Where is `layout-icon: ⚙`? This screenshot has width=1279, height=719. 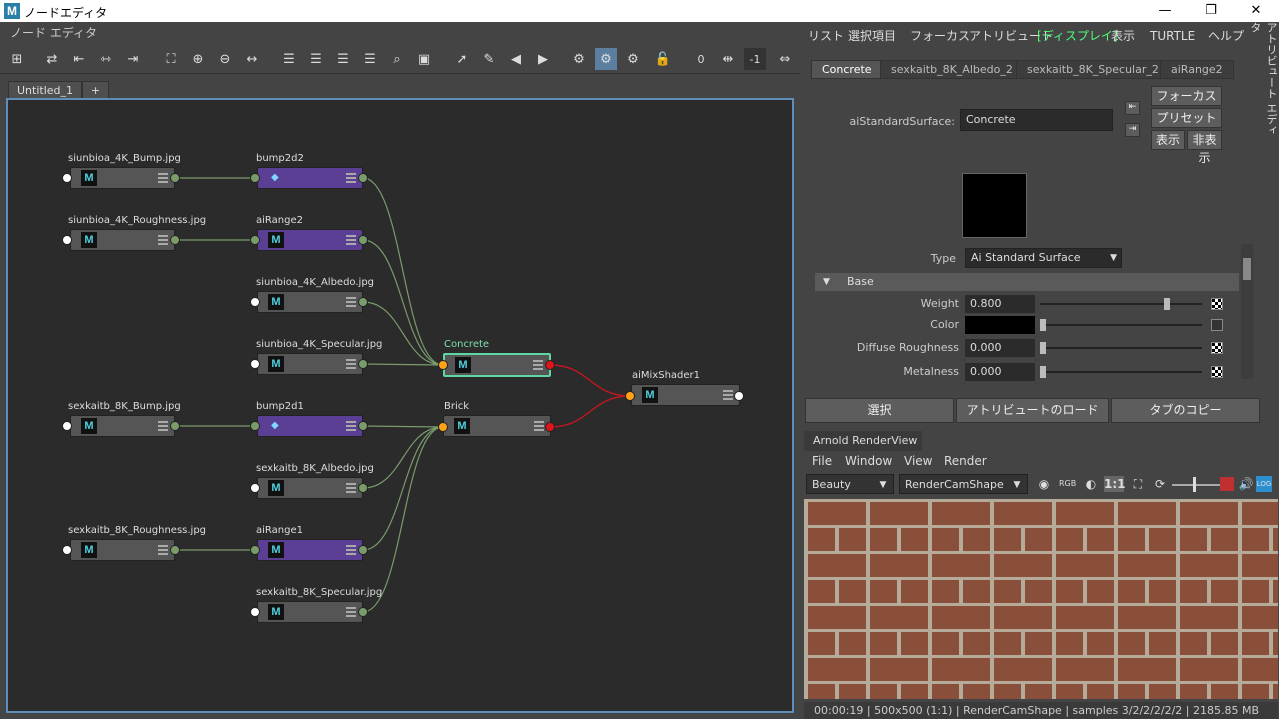
layout-icon: ⚙ is located at coordinates (579, 59).